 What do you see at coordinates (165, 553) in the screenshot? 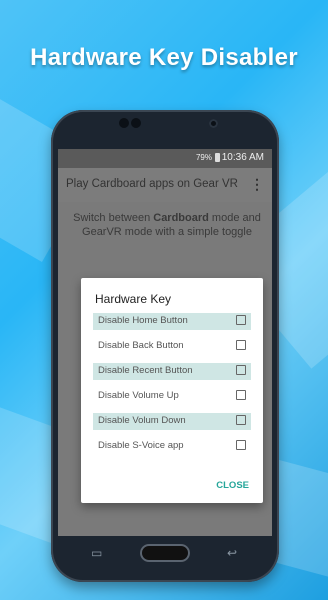
I see `home-button` at bounding box center [165, 553].